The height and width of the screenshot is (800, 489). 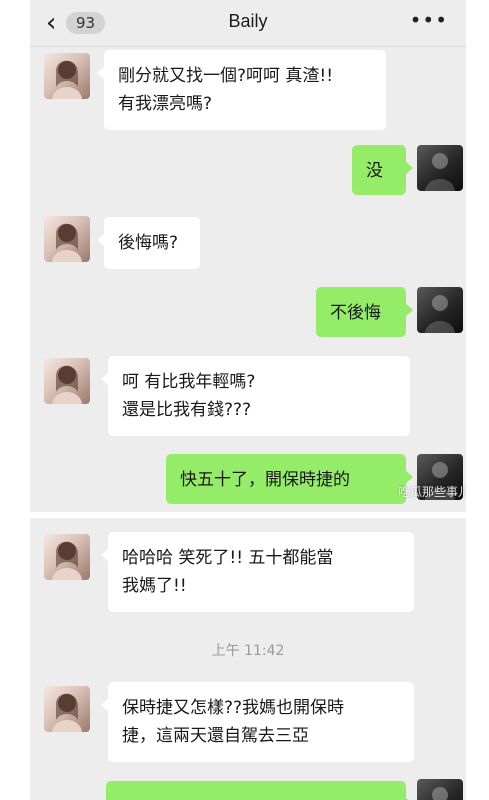 I want to click on watermark-text: 吃瓜那些事儿, so click(x=432, y=492).